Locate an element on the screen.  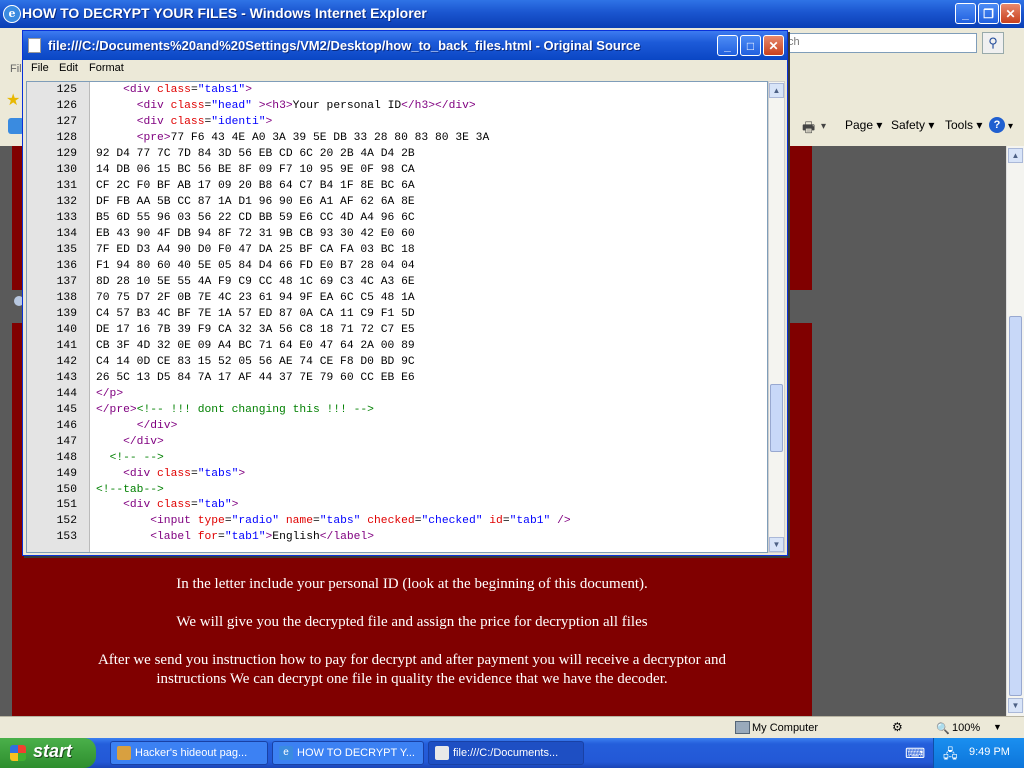
line-number: 145 is located at coordinates (66, 409).